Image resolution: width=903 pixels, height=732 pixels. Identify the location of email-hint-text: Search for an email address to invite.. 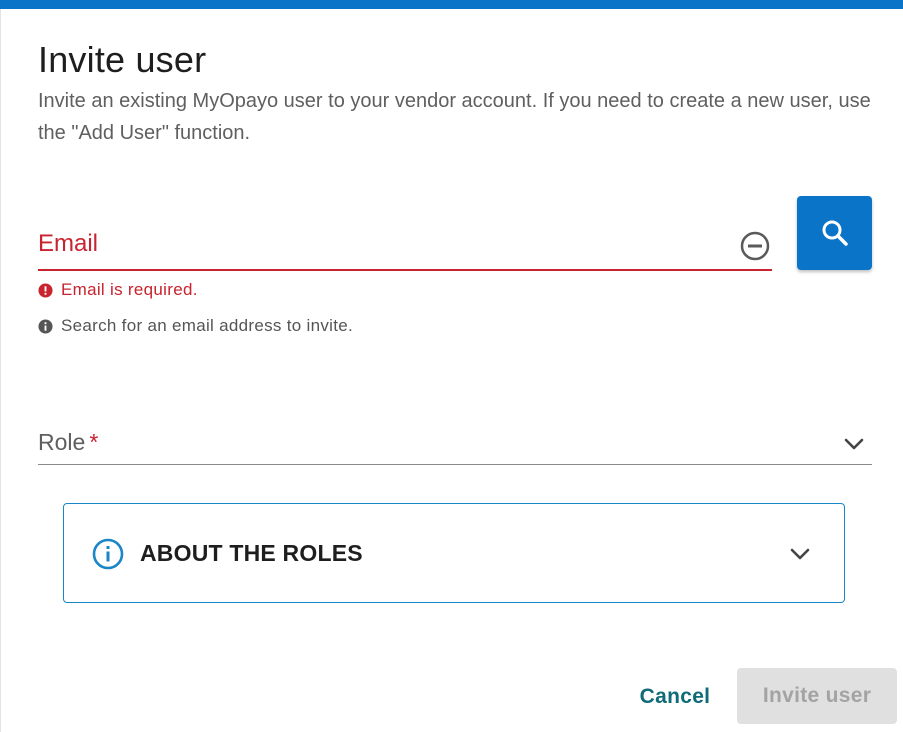
(207, 325).